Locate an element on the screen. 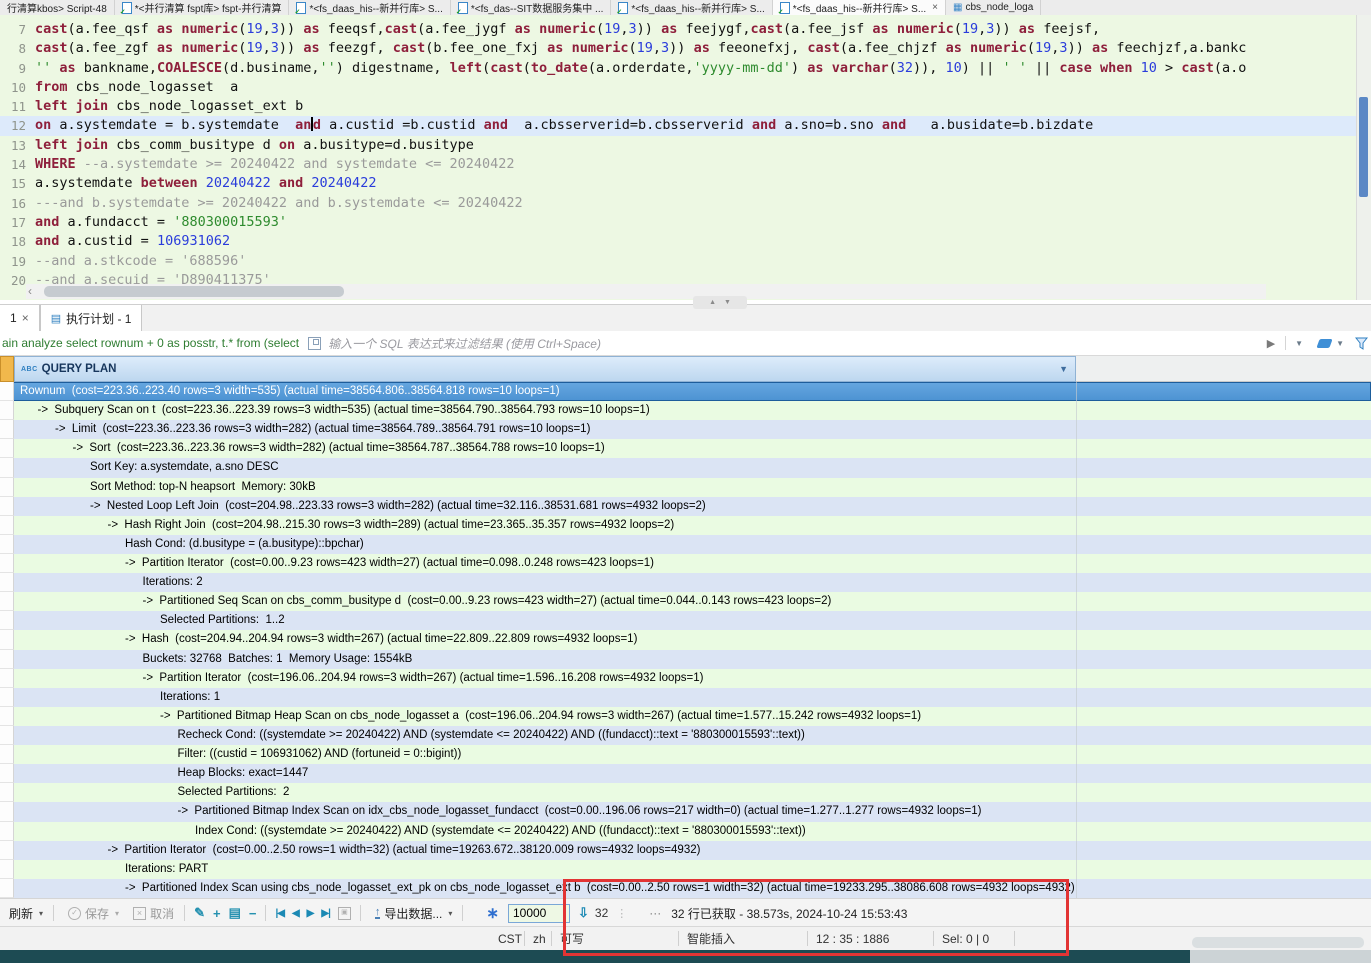  duplicate-row-icon: ▤ is located at coordinates (235, 913).